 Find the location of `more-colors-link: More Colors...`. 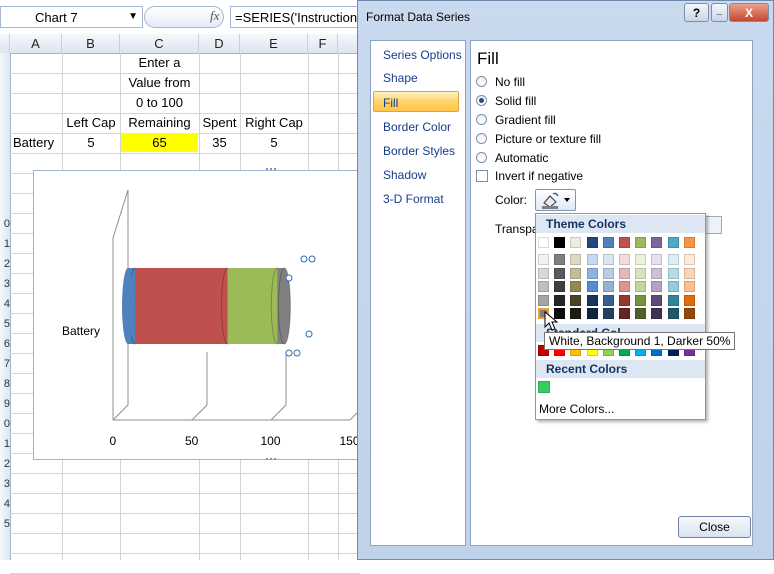

more-colors-link: More Colors... is located at coordinates (576, 409).